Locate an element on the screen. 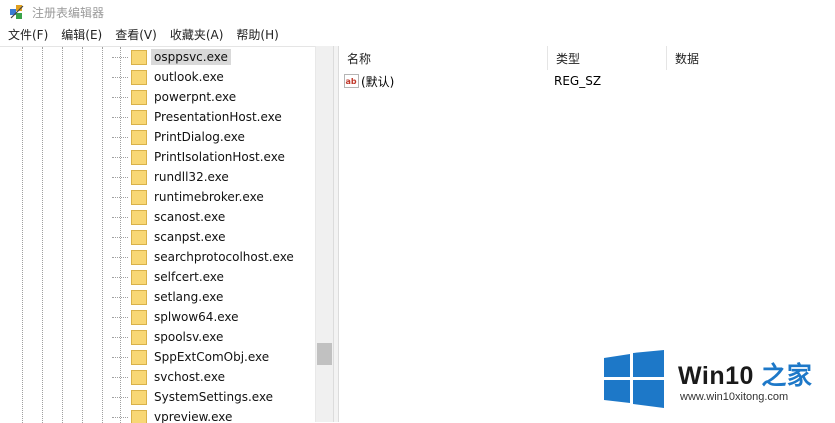 Image resolution: width=835 pixels, height=423 pixels. tree-item-label: spoolsv.exe is located at coordinates (188, 337).